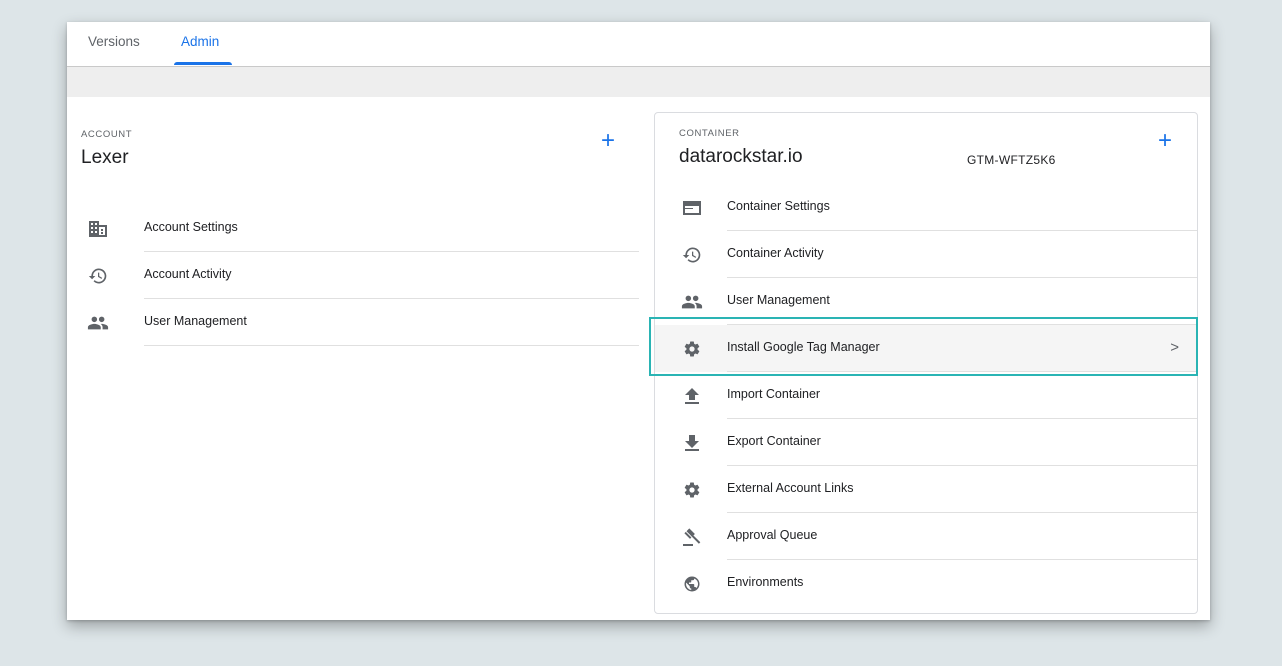 This screenshot has height=666, width=1282. What do you see at coordinates (803, 347) in the screenshot?
I see `item-label: Install Google Tag Manager` at bounding box center [803, 347].